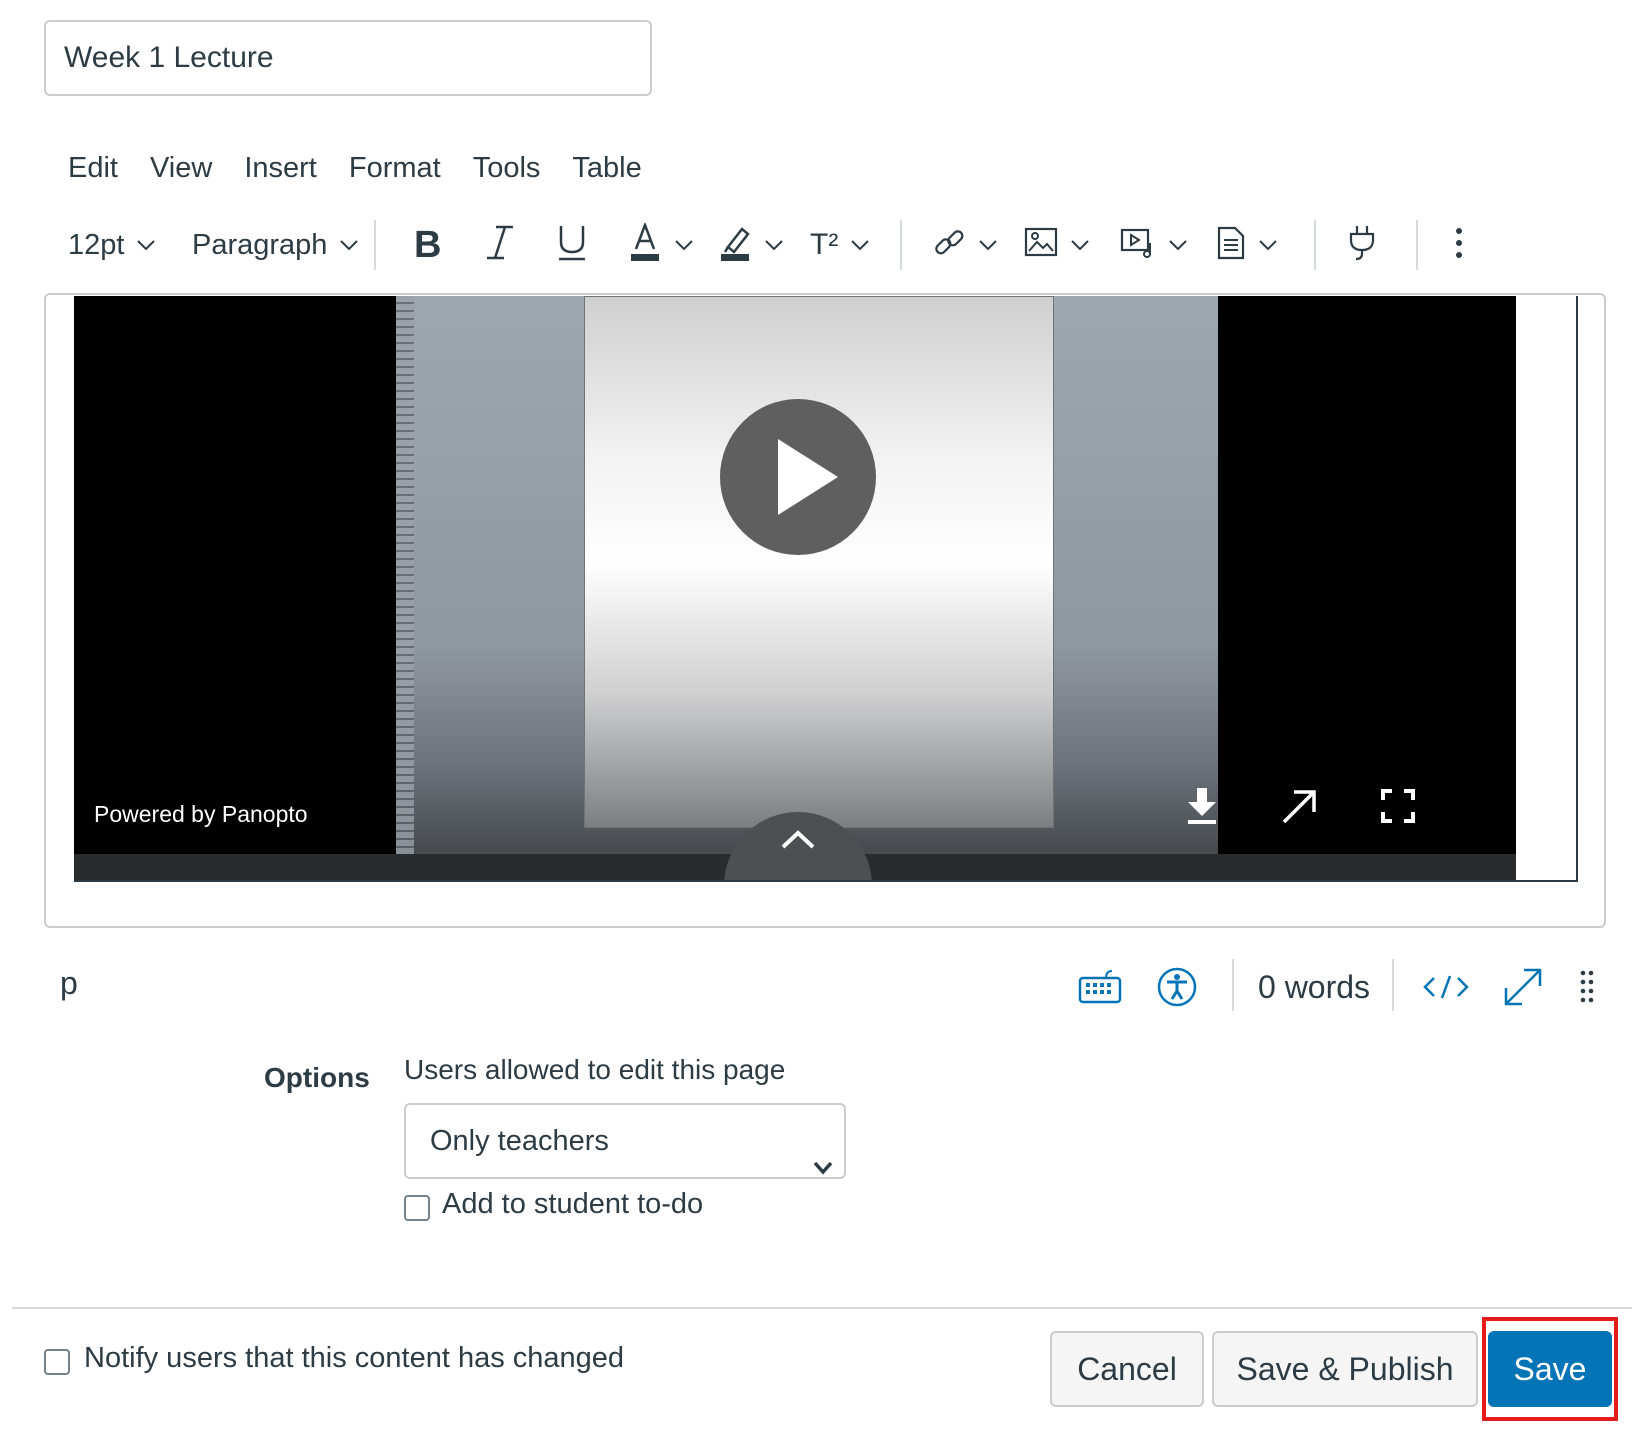 The image size is (1644, 1432). Describe the element at coordinates (572, 1204) in the screenshot. I see `student-todo-label: Add to student to-do` at that location.